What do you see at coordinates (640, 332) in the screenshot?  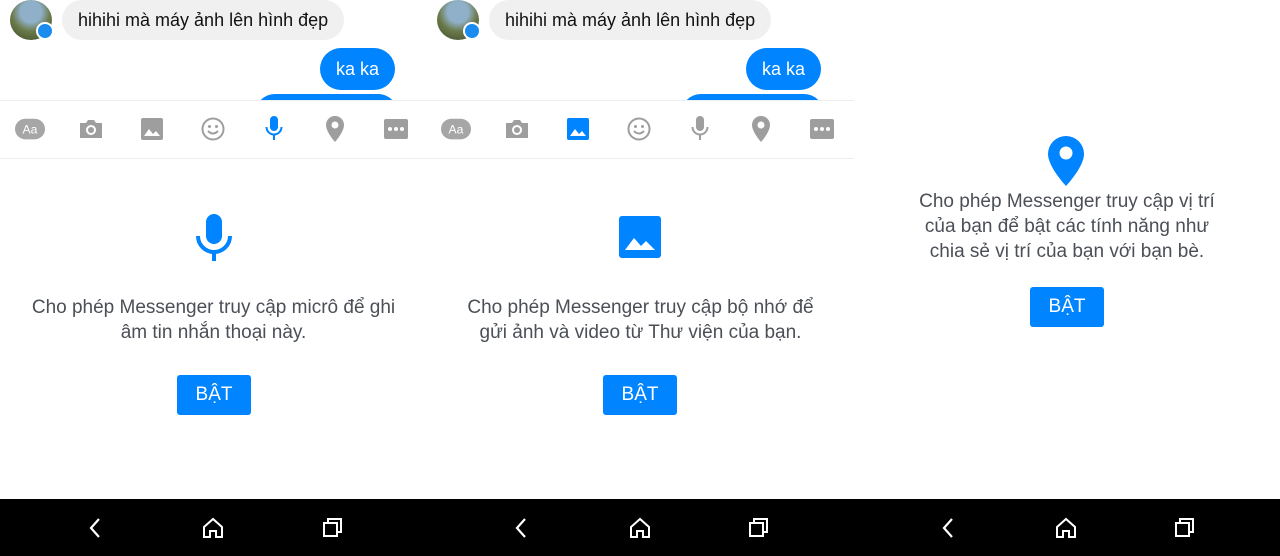 I see `permission-text-line2: gửi ảnh và video từ Thư viện của bạn.` at bounding box center [640, 332].